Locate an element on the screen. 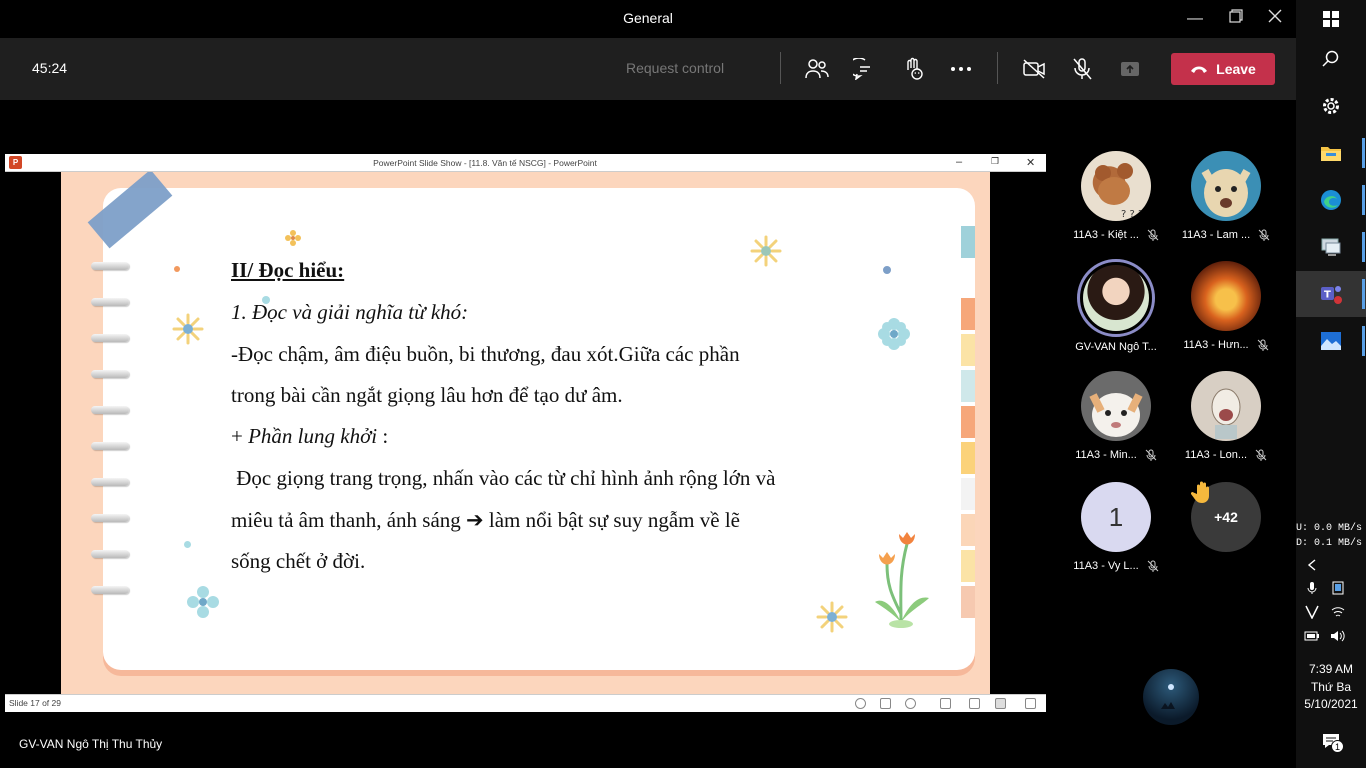  next-slide-icon is located at coordinates (910, 703).